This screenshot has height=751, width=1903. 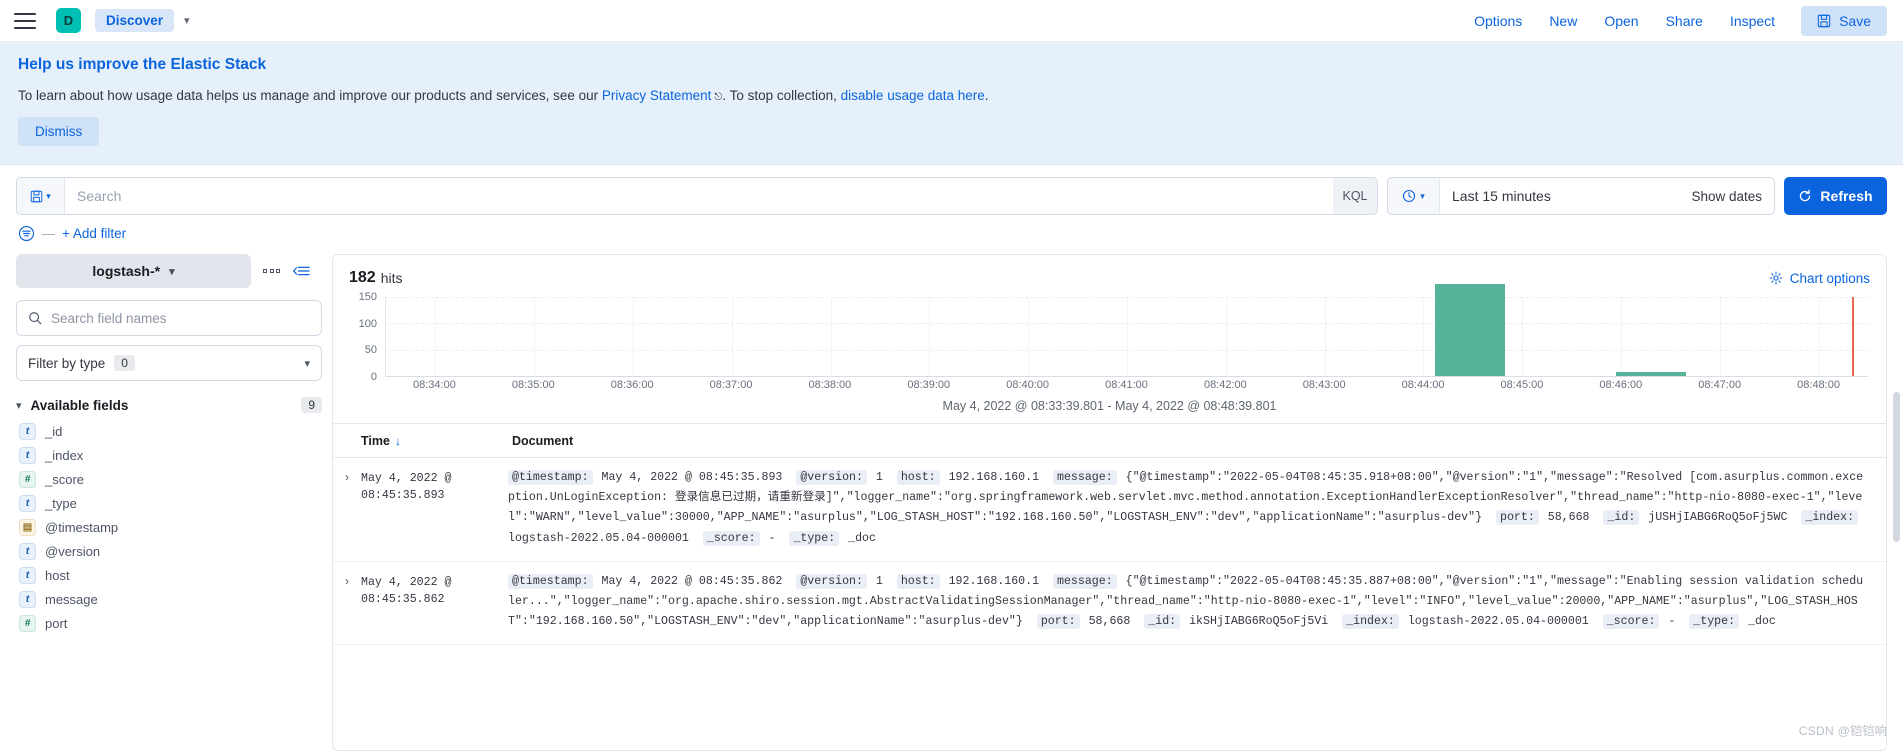 What do you see at coordinates (397, 441) in the screenshot?
I see `sort-descending-icon: ↓` at bounding box center [397, 441].